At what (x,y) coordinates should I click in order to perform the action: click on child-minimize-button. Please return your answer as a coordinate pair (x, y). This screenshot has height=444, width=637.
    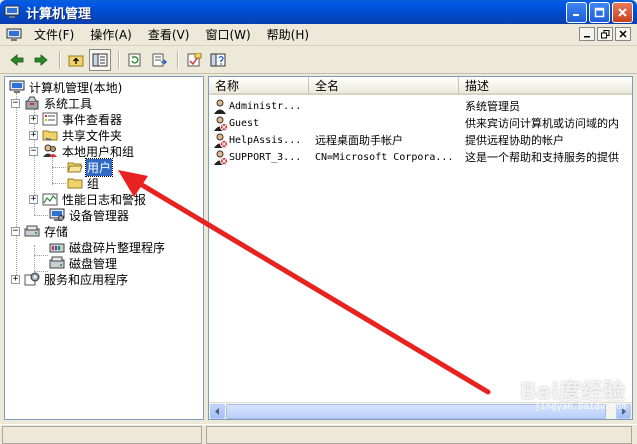
    Looking at the image, I should click on (587, 34).